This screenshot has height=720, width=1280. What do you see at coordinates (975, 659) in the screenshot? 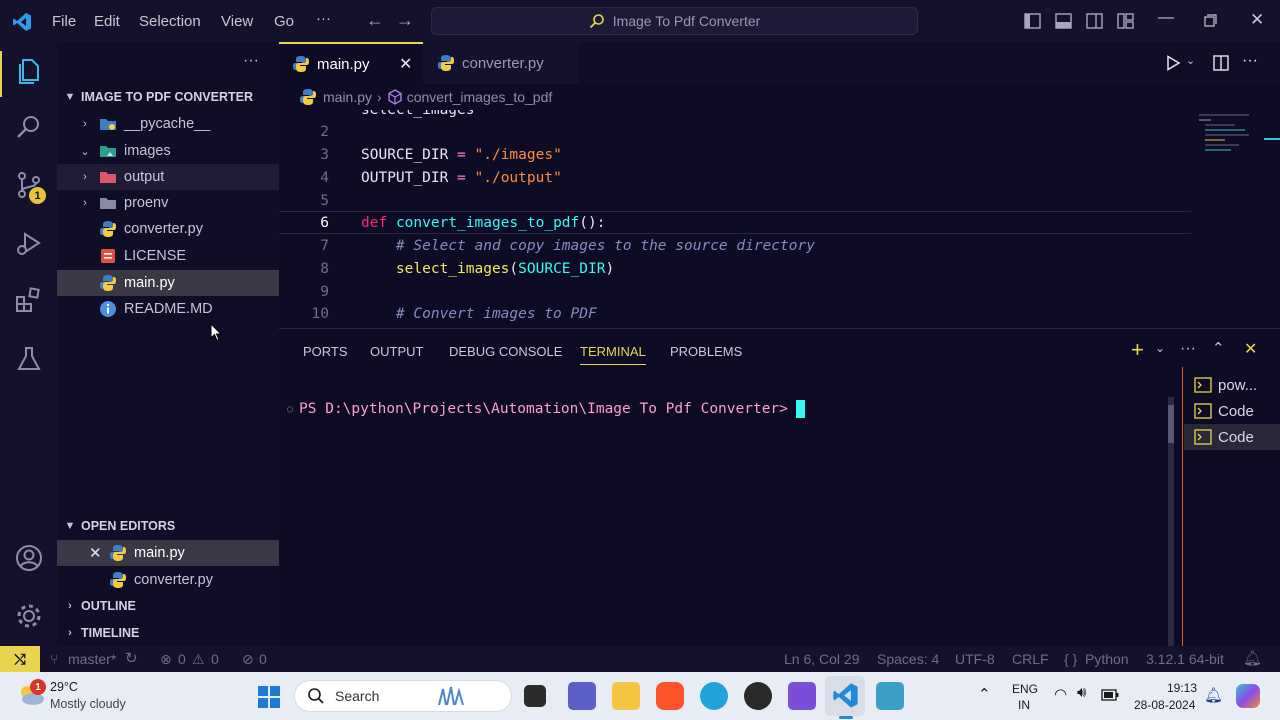
I see `encoding: UTF-8` at bounding box center [975, 659].